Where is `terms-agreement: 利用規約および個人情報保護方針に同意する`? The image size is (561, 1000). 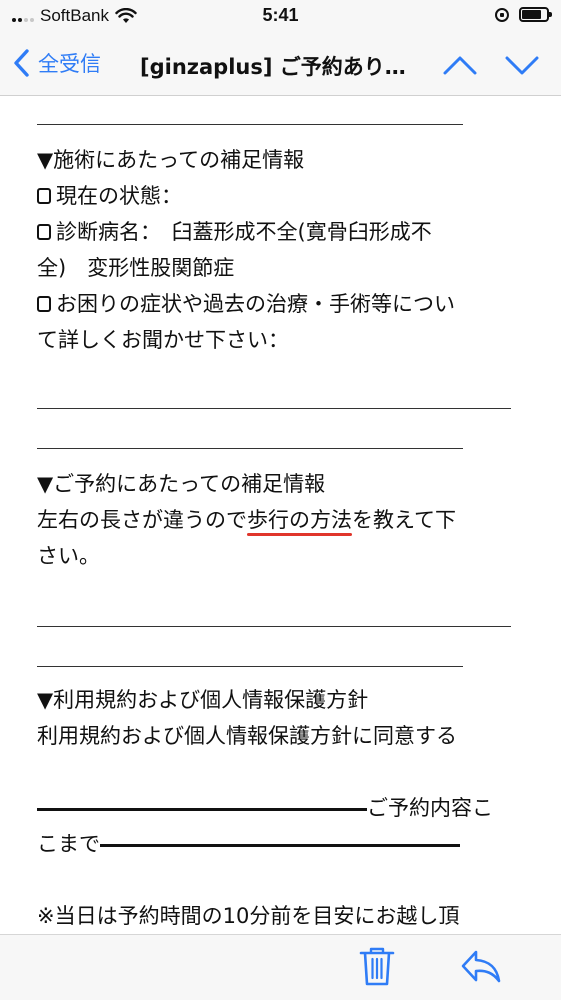
terms-agreement: 利用規約および個人情報保護方針に同意する is located at coordinates (247, 736).